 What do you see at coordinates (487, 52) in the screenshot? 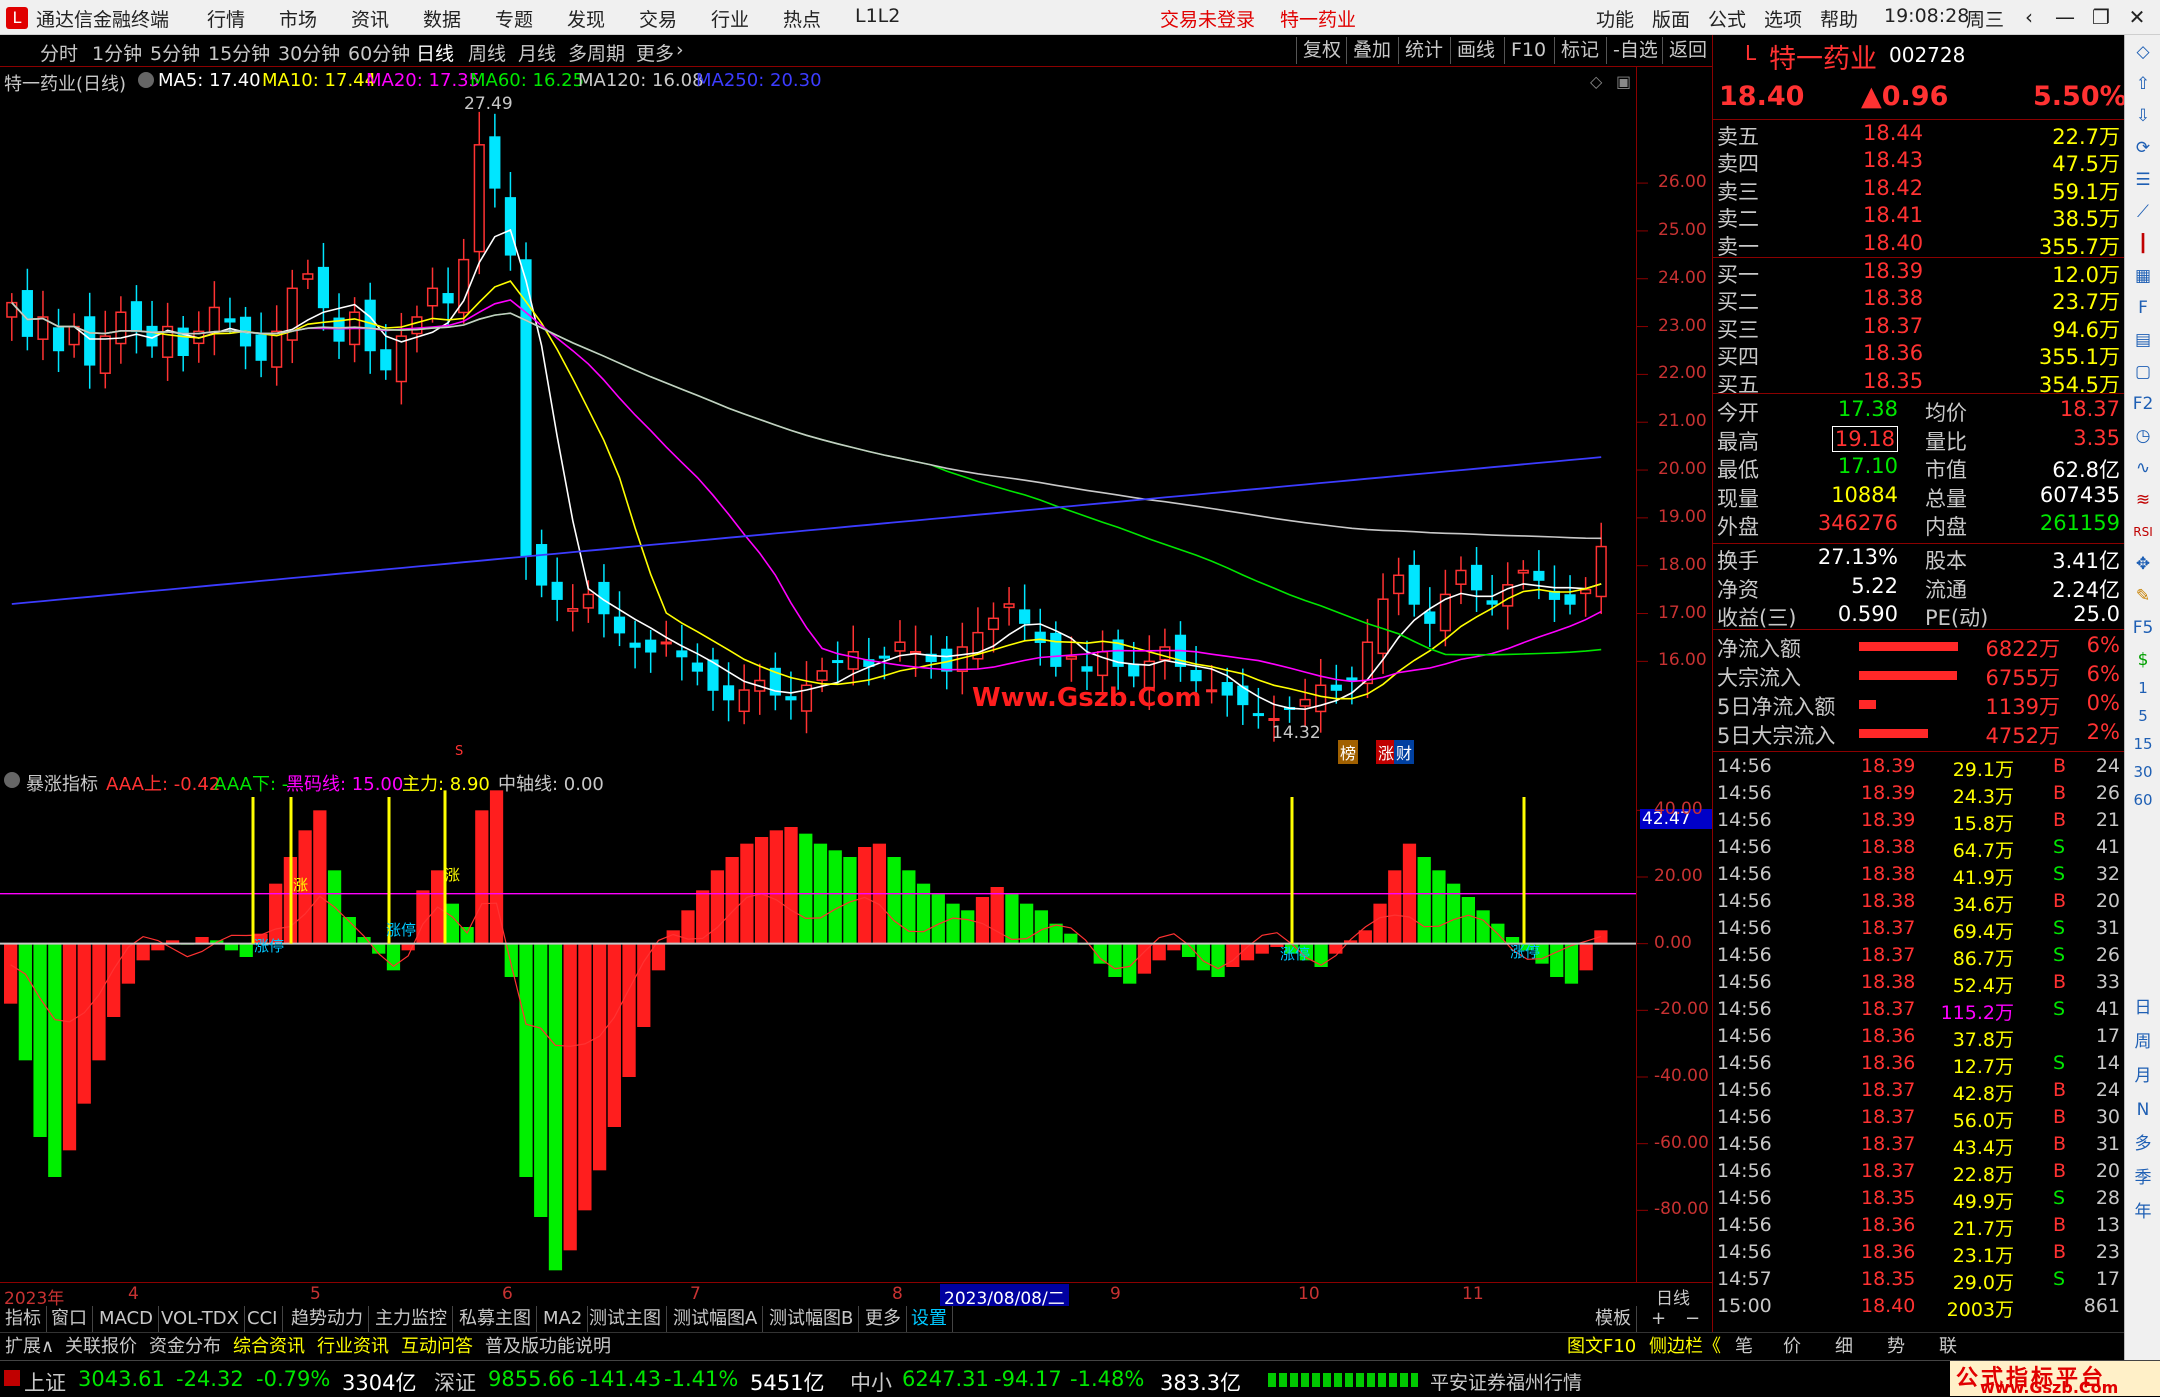
I see `period-weekly: 周线` at bounding box center [487, 52].